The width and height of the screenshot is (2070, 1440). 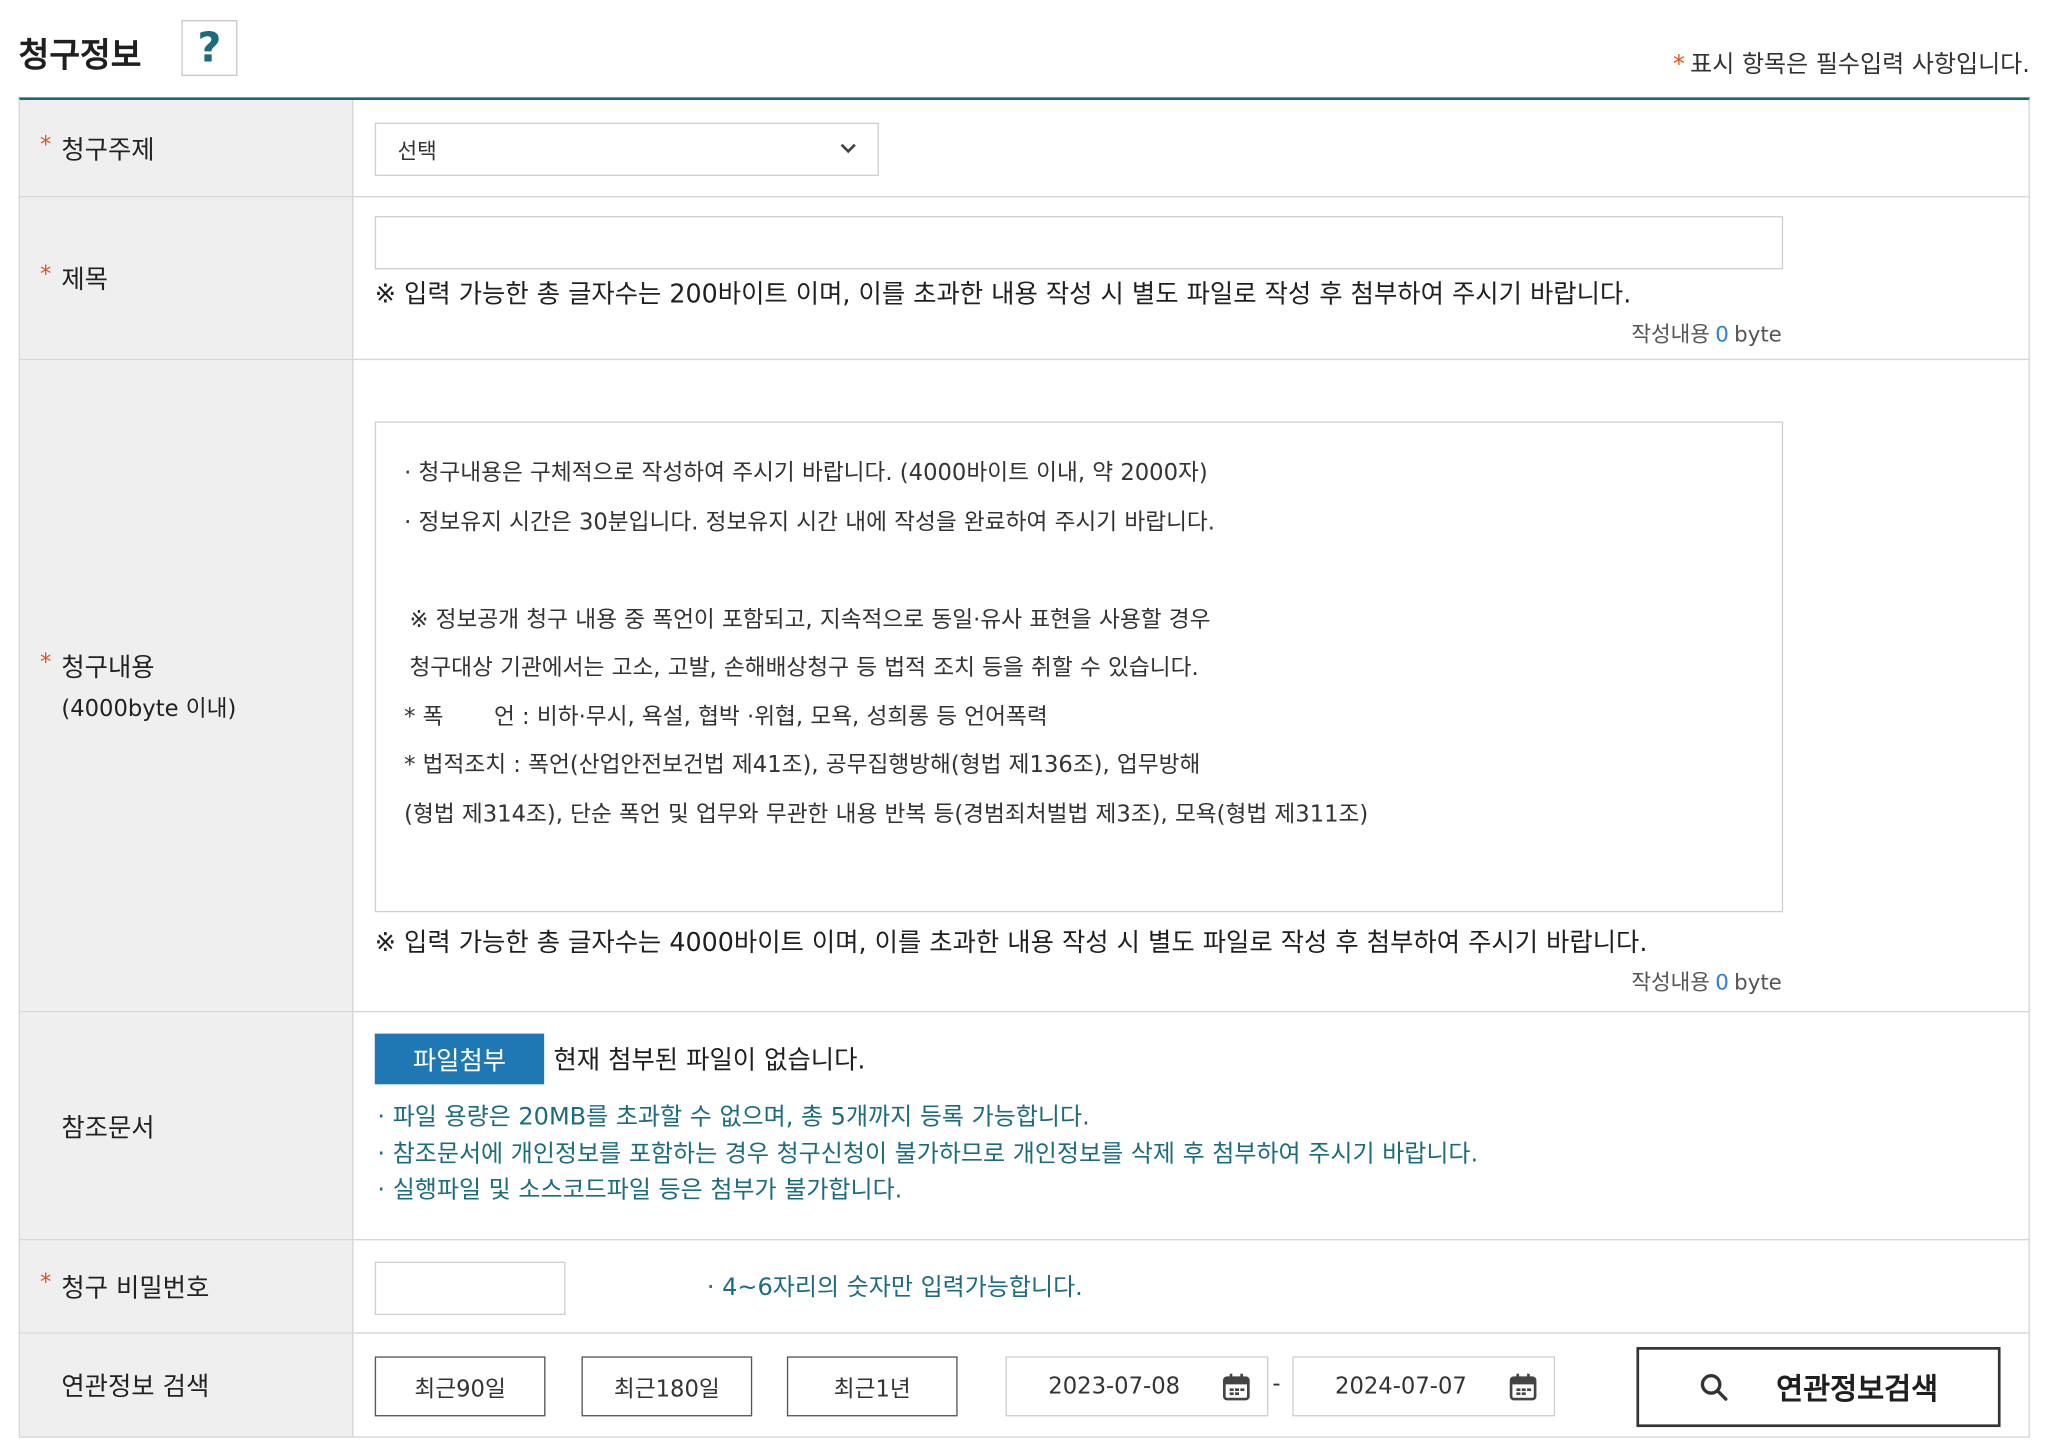 What do you see at coordinates (626, 149) in the screenshot?
I see `subject-select: 선택` at bounding box center [626, 149].